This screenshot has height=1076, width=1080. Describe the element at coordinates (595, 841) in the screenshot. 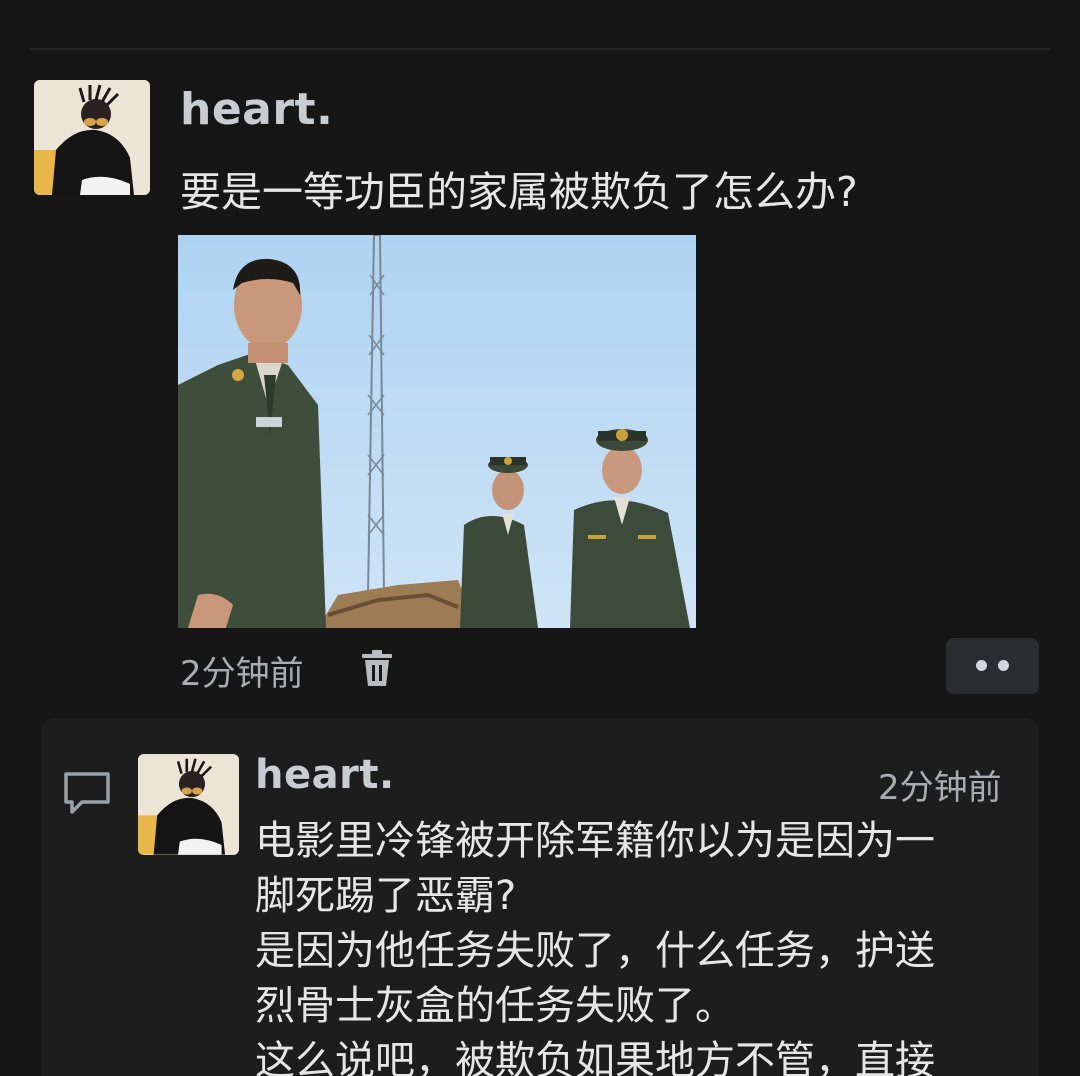

I see `reply-text-line: 电影里冷锋被开除军籍你以为是因为一` at that location.